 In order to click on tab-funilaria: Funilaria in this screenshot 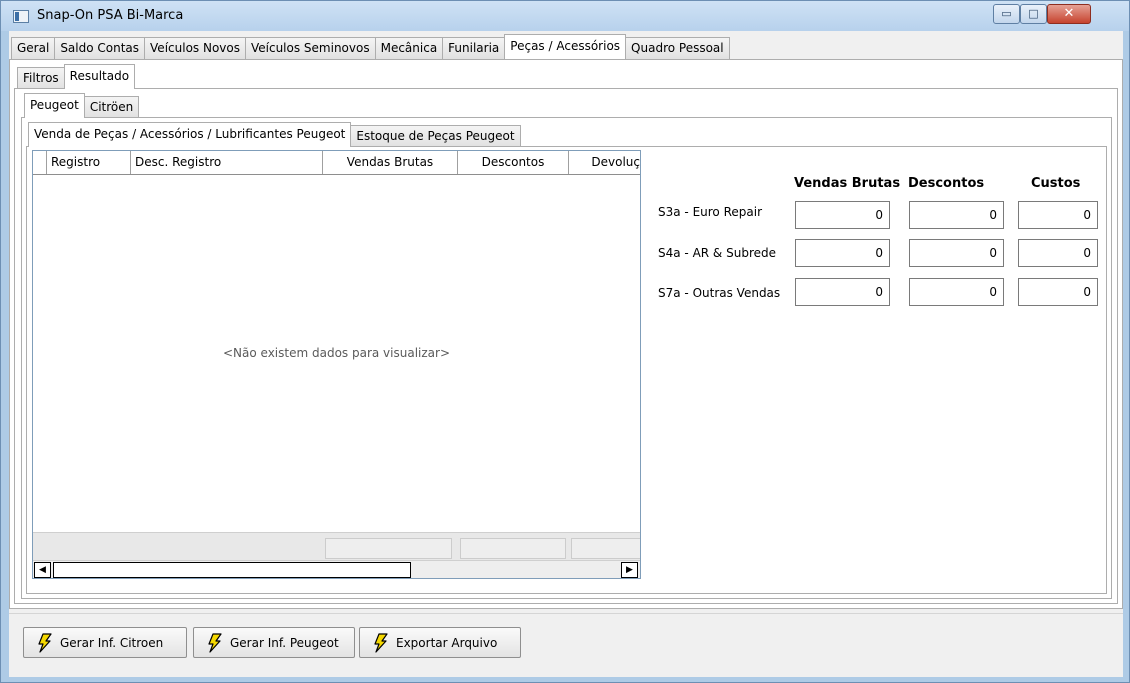, I will do `click(474, 48)`.